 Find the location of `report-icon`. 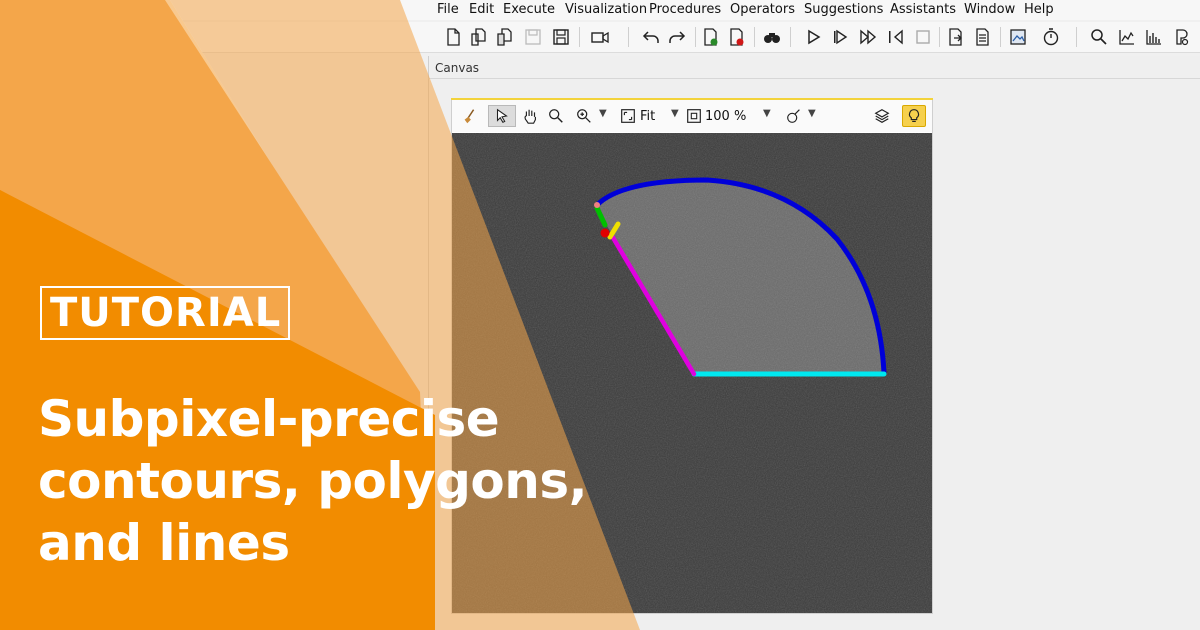

report-icon is located at coordinates (983, 37).